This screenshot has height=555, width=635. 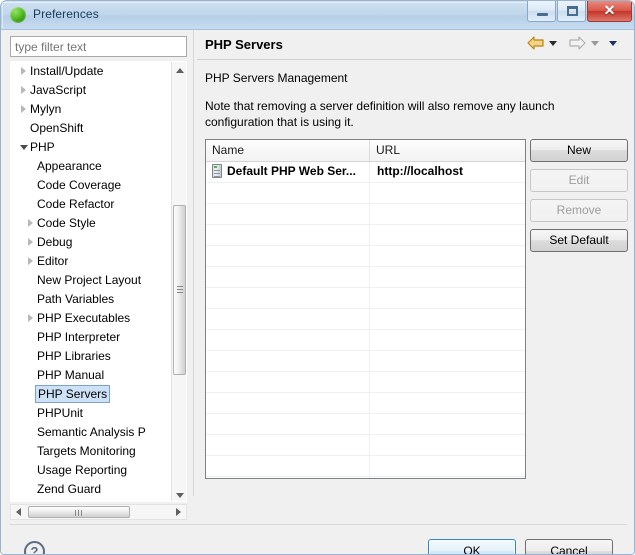 I want to click on scroll-left-button, so click(x=18, y=512).